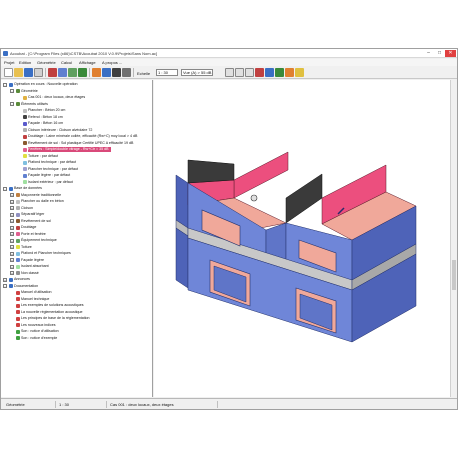  I want to click on tree-item: Revêtement de sol, so click(36, 221).